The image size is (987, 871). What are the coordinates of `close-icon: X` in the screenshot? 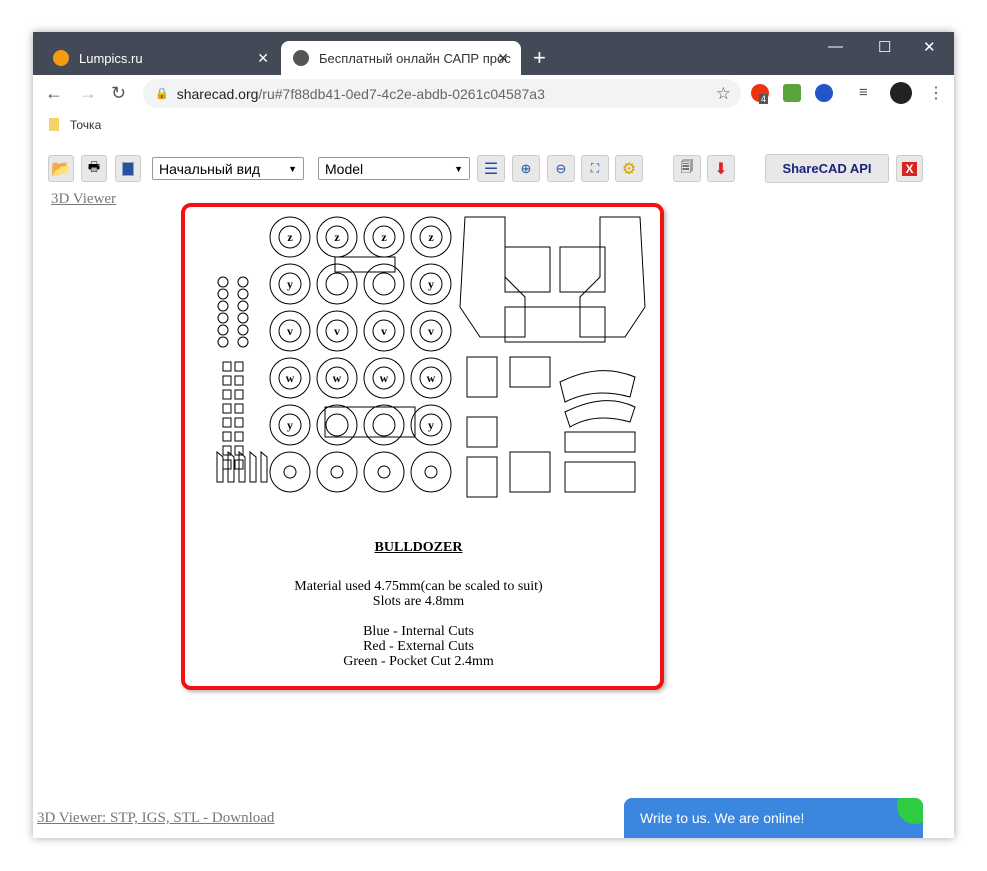 It's located at (909, 168).